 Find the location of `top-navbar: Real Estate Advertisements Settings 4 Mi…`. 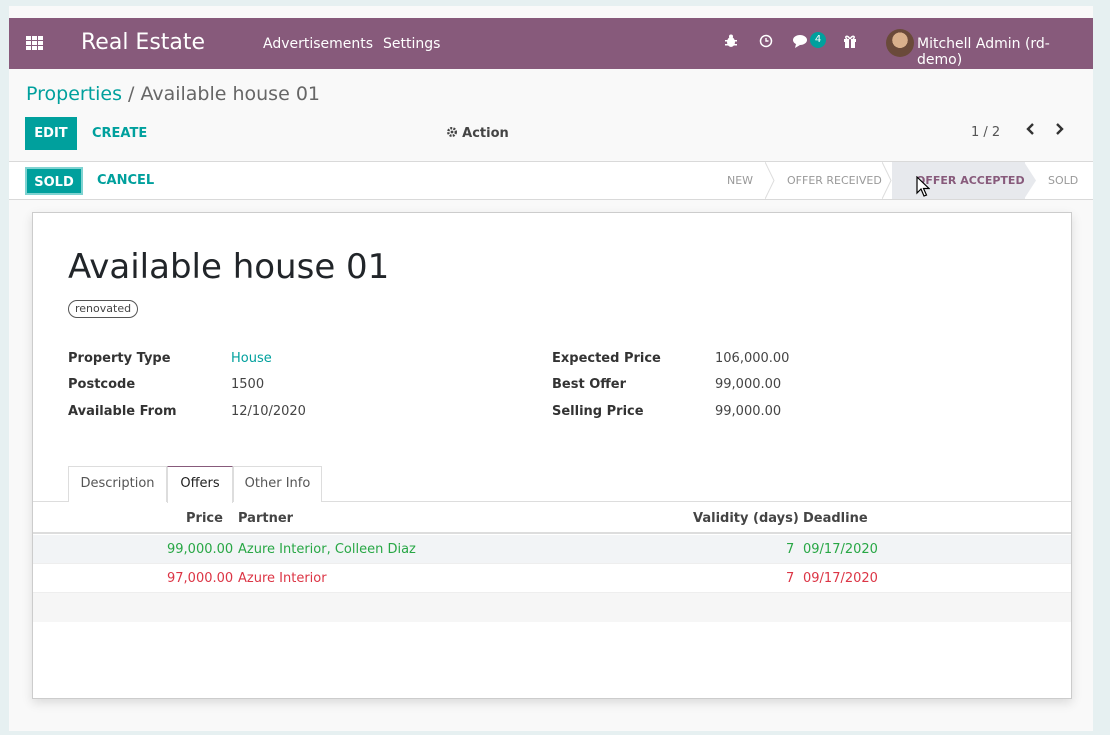

top-navbar: Real Estate Advertisements Settings 4 Mi… is located at coordinates (551, 43).